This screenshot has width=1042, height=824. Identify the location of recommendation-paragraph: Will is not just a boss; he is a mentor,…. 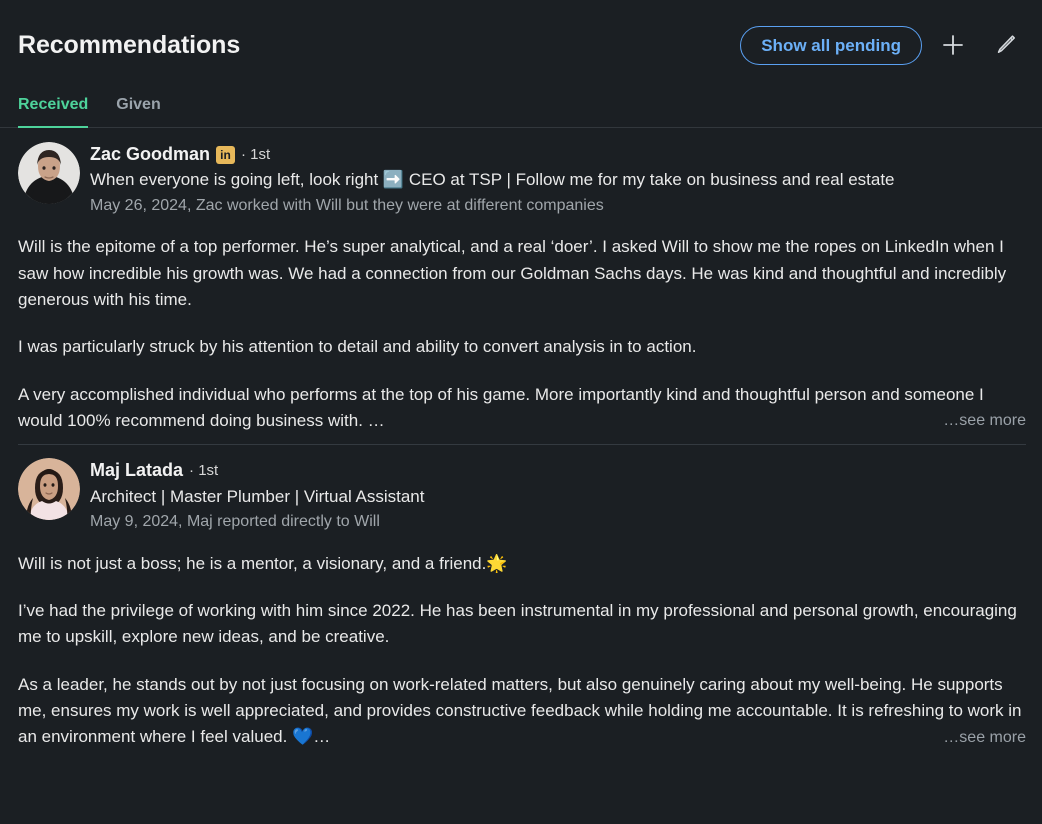
(263, 563).